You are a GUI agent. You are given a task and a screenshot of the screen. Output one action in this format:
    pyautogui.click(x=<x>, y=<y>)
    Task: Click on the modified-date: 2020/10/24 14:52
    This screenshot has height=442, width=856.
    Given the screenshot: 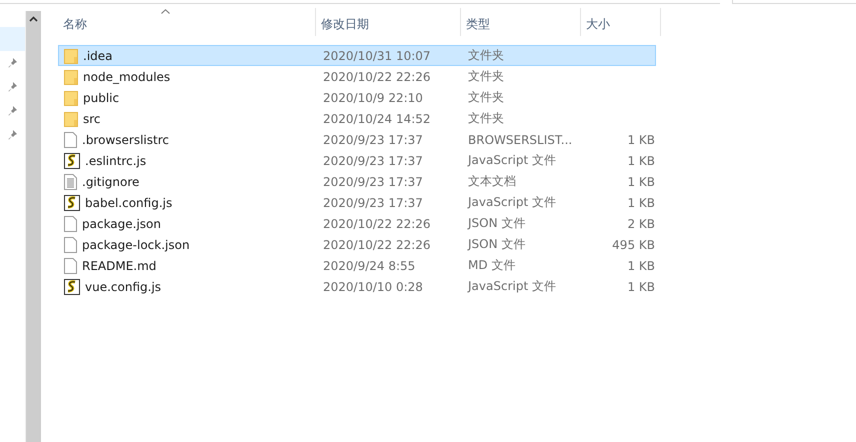 What is the action you would take?
    pyautogui.click(x=377, y=119)
    